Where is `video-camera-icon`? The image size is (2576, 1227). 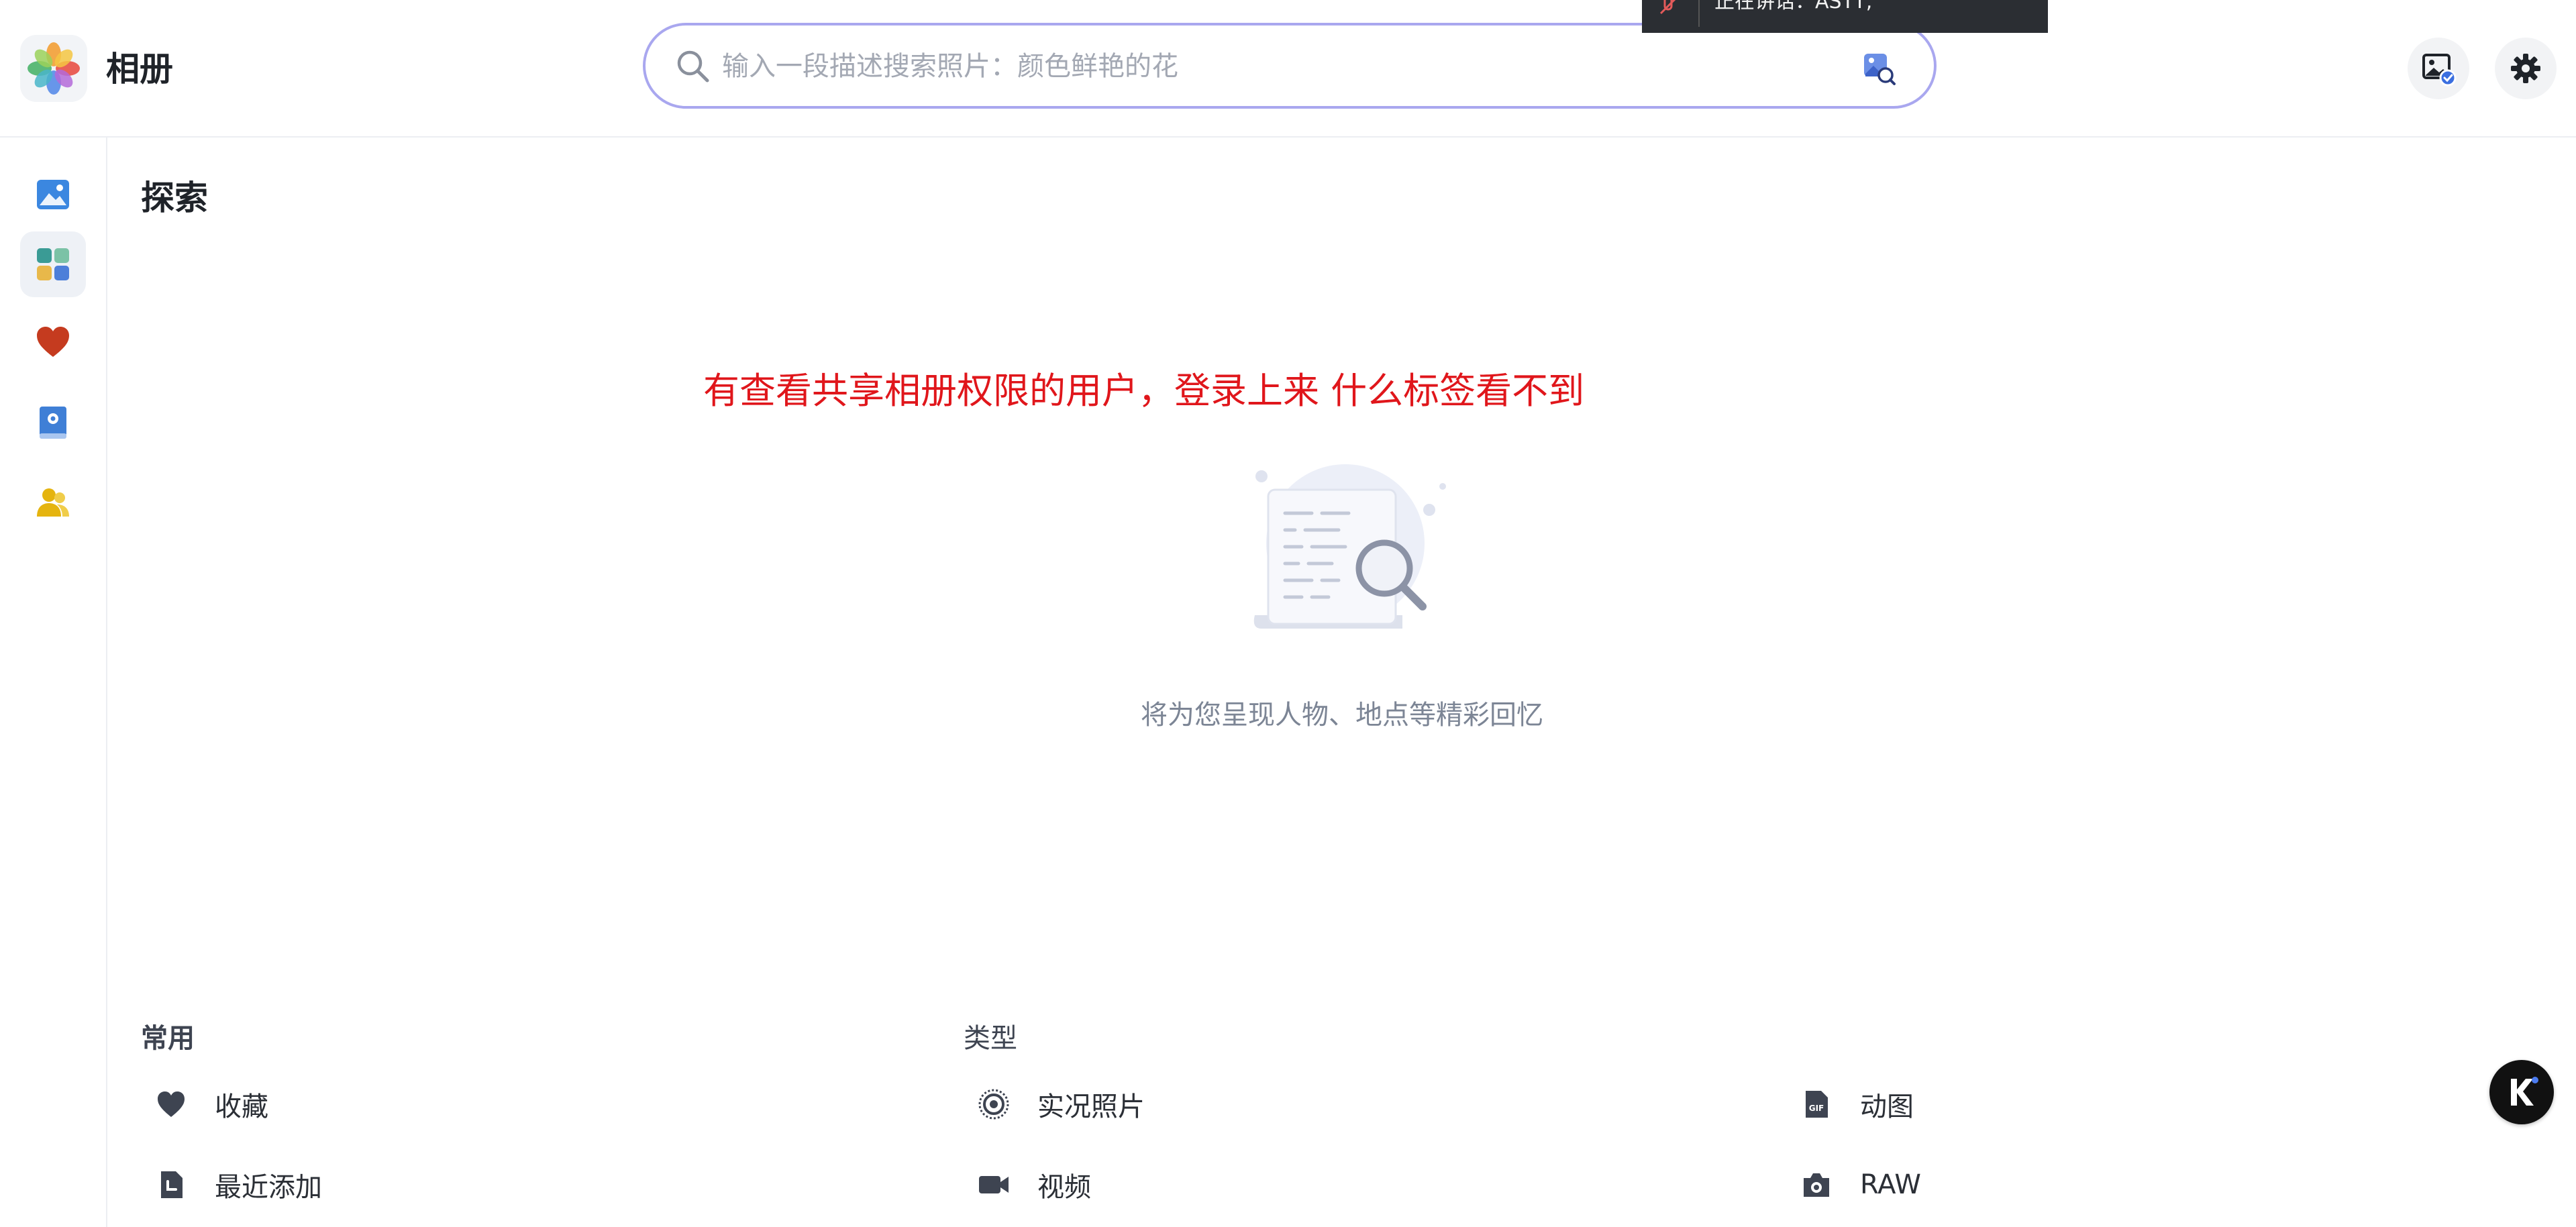
video-camera-icon is located at coordinates (994, 1185).